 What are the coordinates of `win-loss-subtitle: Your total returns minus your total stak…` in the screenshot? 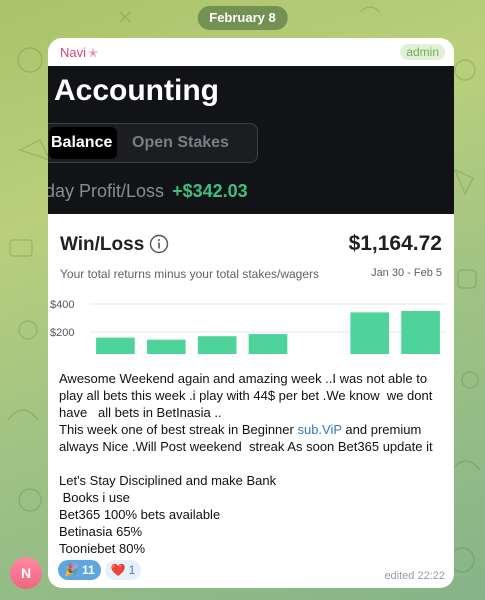 It's located at (190, 274).